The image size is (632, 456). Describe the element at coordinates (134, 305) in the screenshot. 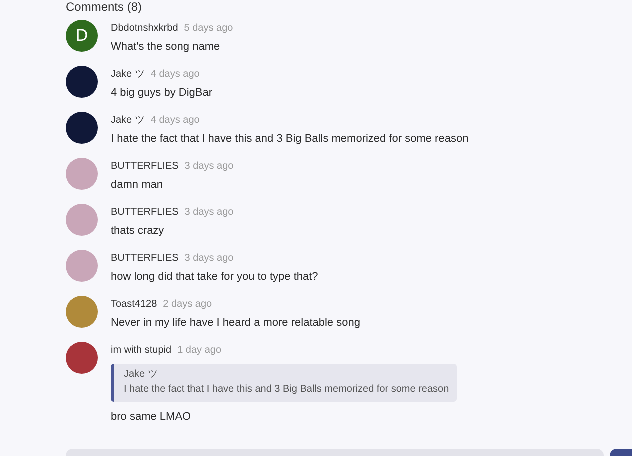

I see `comment-author: Toast4128` at that location.